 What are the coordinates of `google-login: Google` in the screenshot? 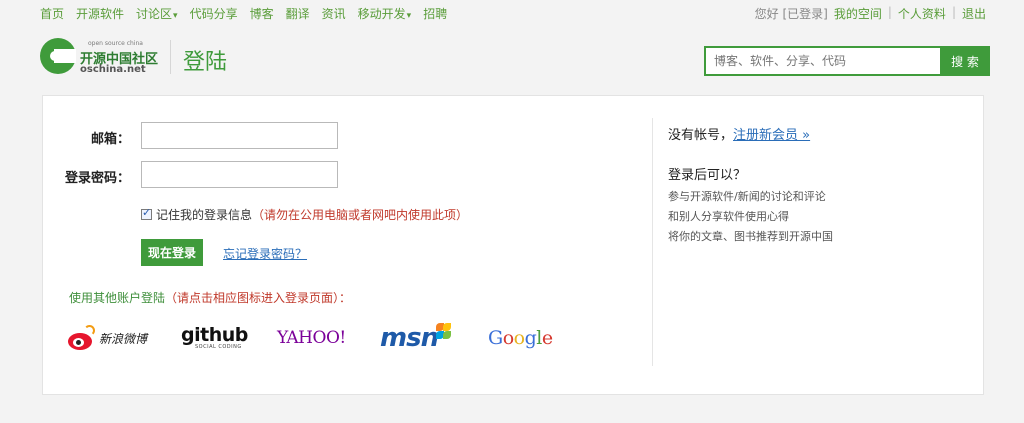 It's located at (520, 338).